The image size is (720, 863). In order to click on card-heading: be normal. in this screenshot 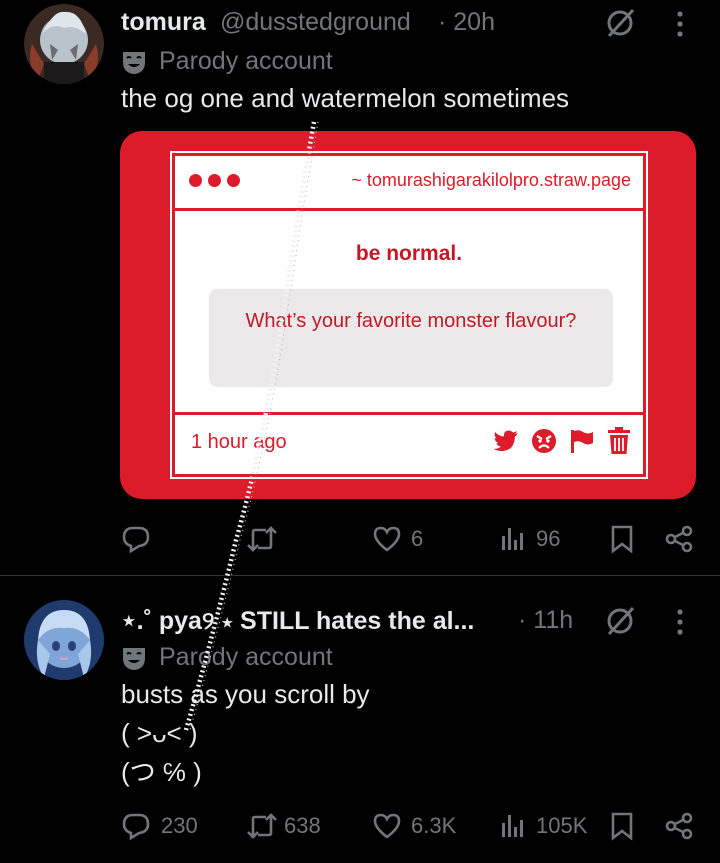, I will do `click(409, 253)`.